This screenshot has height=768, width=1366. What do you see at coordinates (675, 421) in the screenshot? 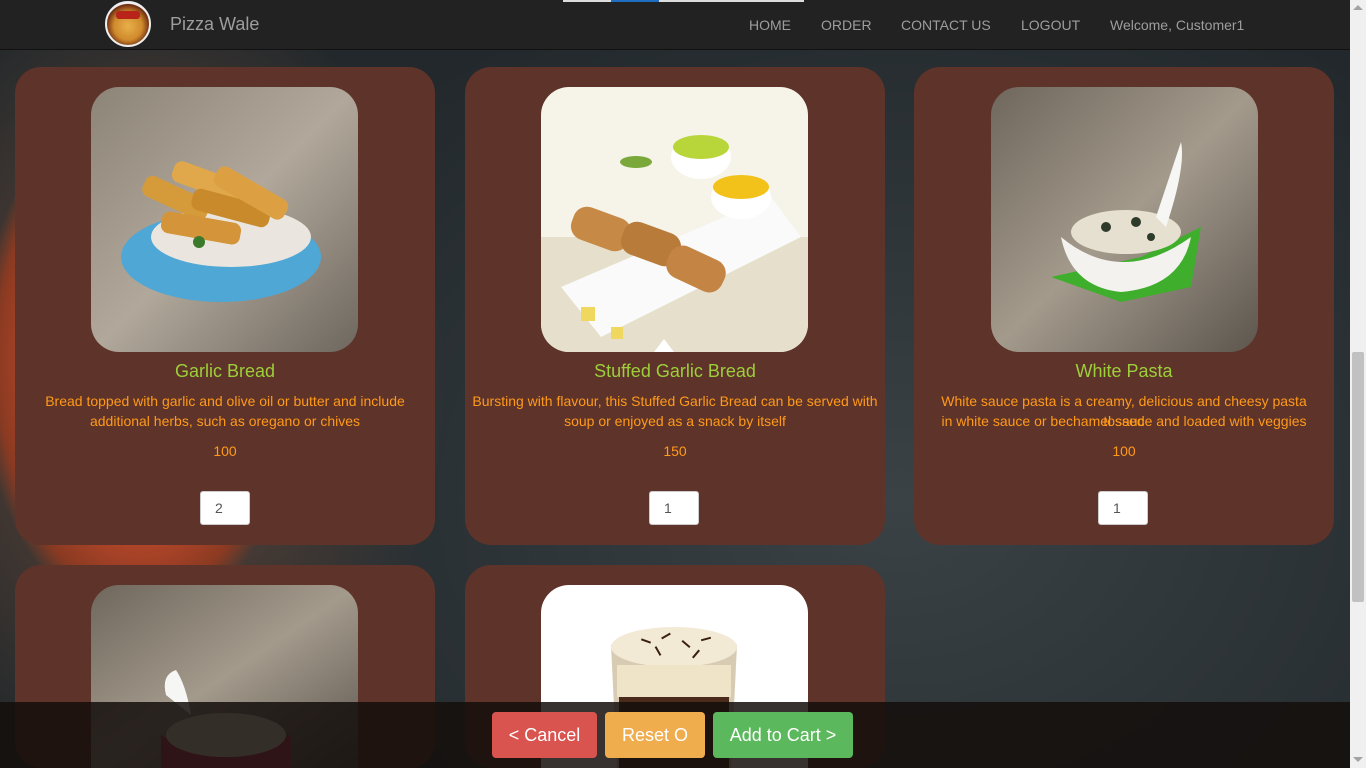
I see `item-description-line2: soup or enjoyed as a snack by itself` at bounding box center [675, 421].